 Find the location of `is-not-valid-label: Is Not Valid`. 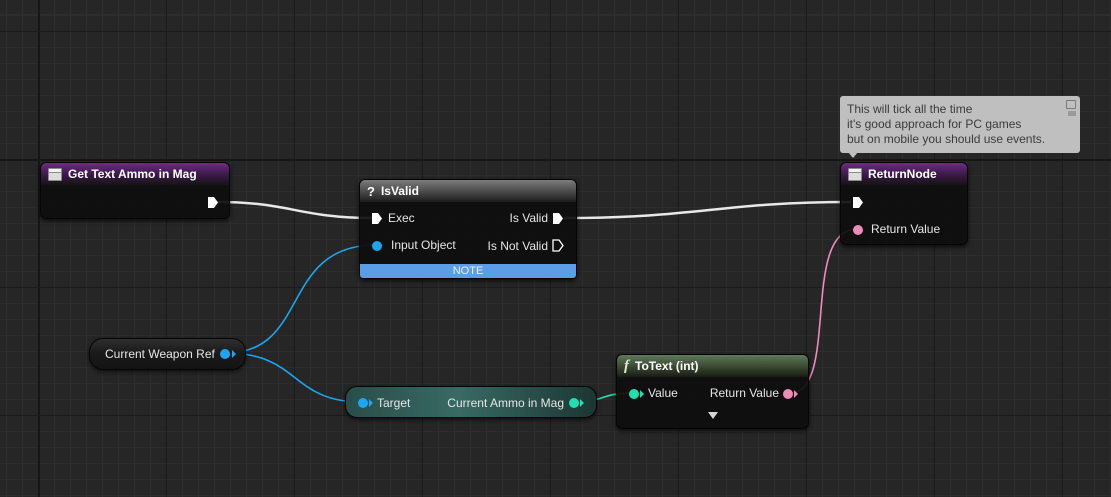

is-not-valid-label: Is Not Valid is located at coordinates (517, 246).